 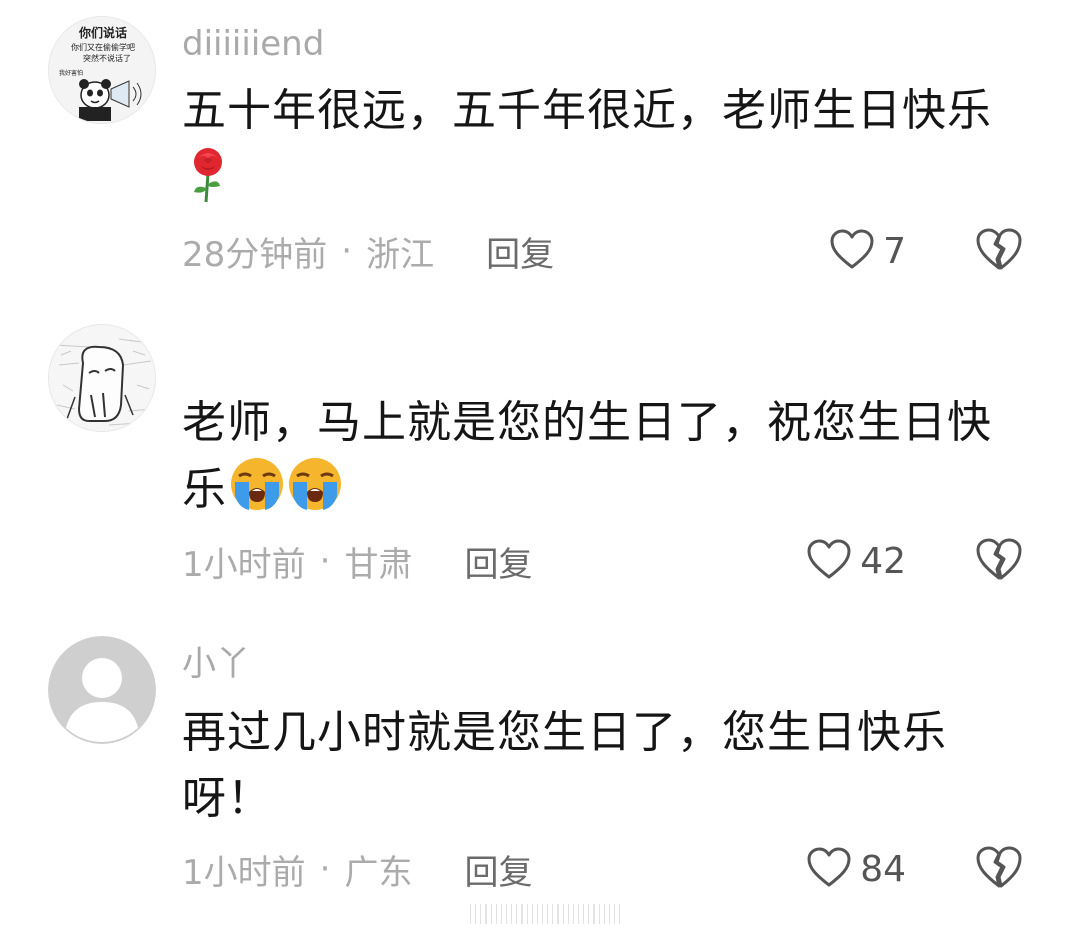 I want to click on avatar-text-line: 你们说话, so click(x=102, y=32).